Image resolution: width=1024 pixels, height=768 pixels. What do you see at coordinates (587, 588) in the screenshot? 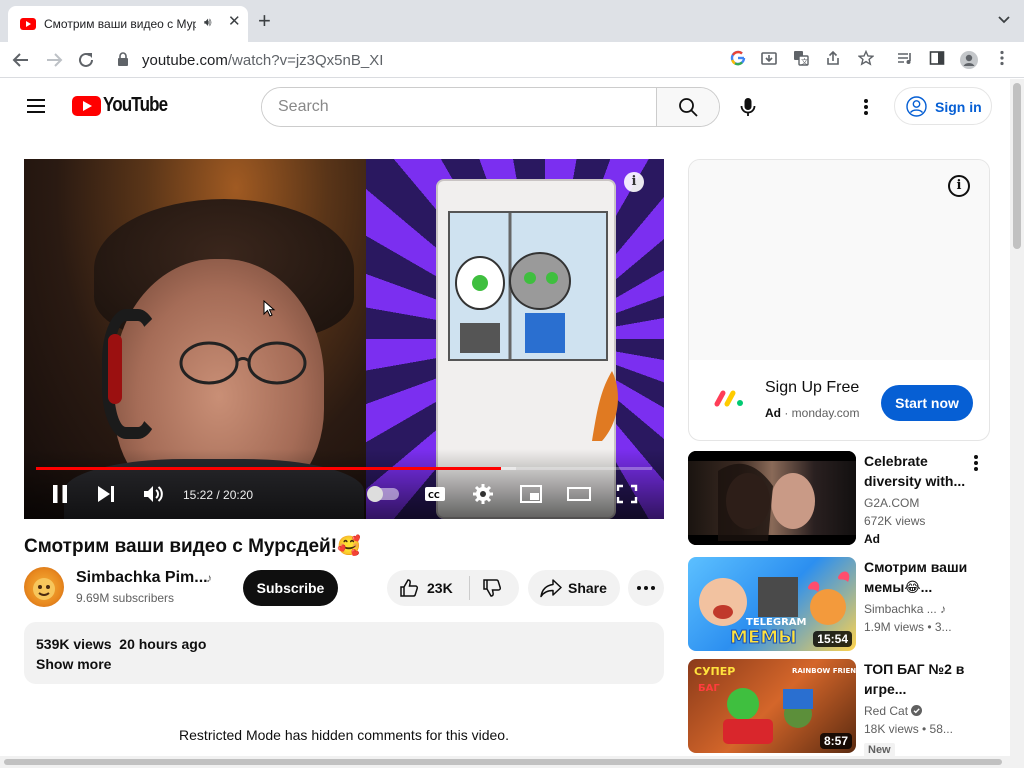
I see `share-label: Share` at bounding box center [587, 588].